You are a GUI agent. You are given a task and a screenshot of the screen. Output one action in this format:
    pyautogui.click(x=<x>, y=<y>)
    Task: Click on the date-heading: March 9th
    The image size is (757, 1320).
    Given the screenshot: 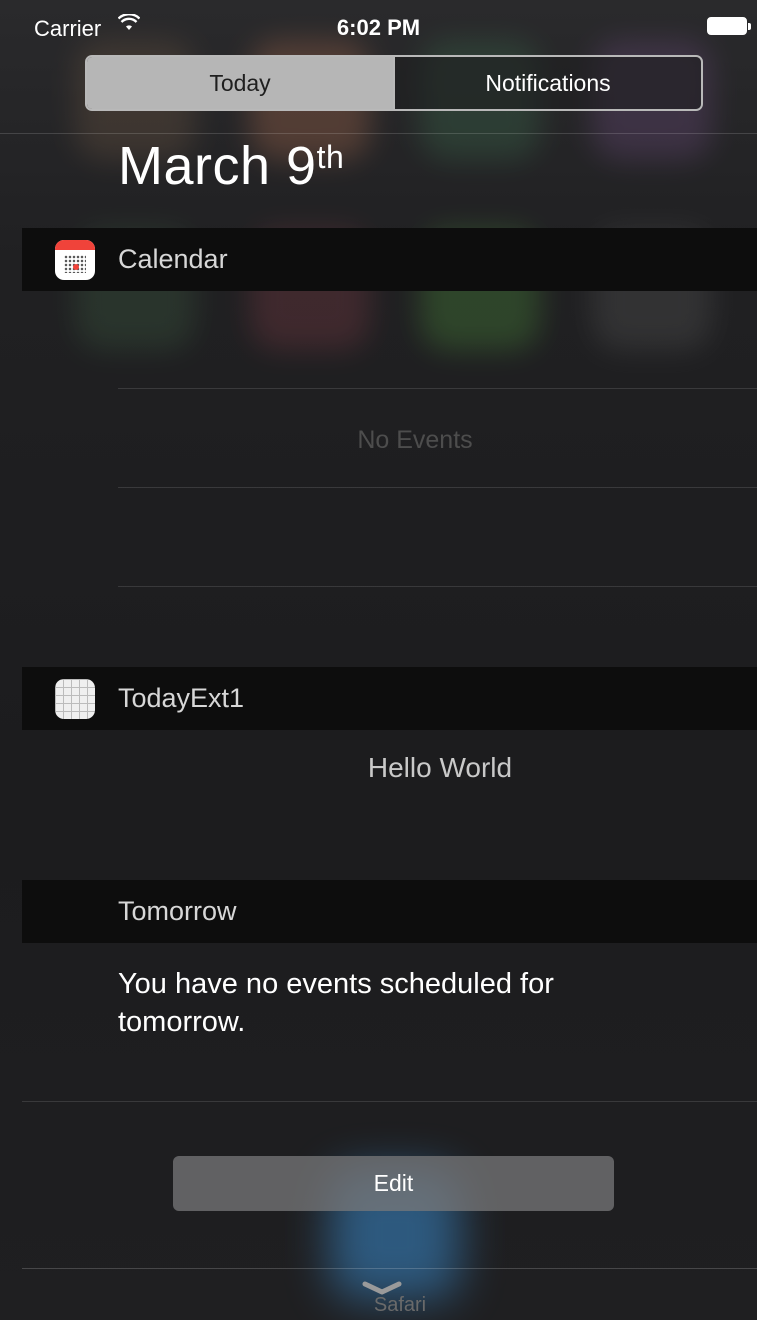 What is the action you would take?
    pyautogui.click(x=231, y=166)
    